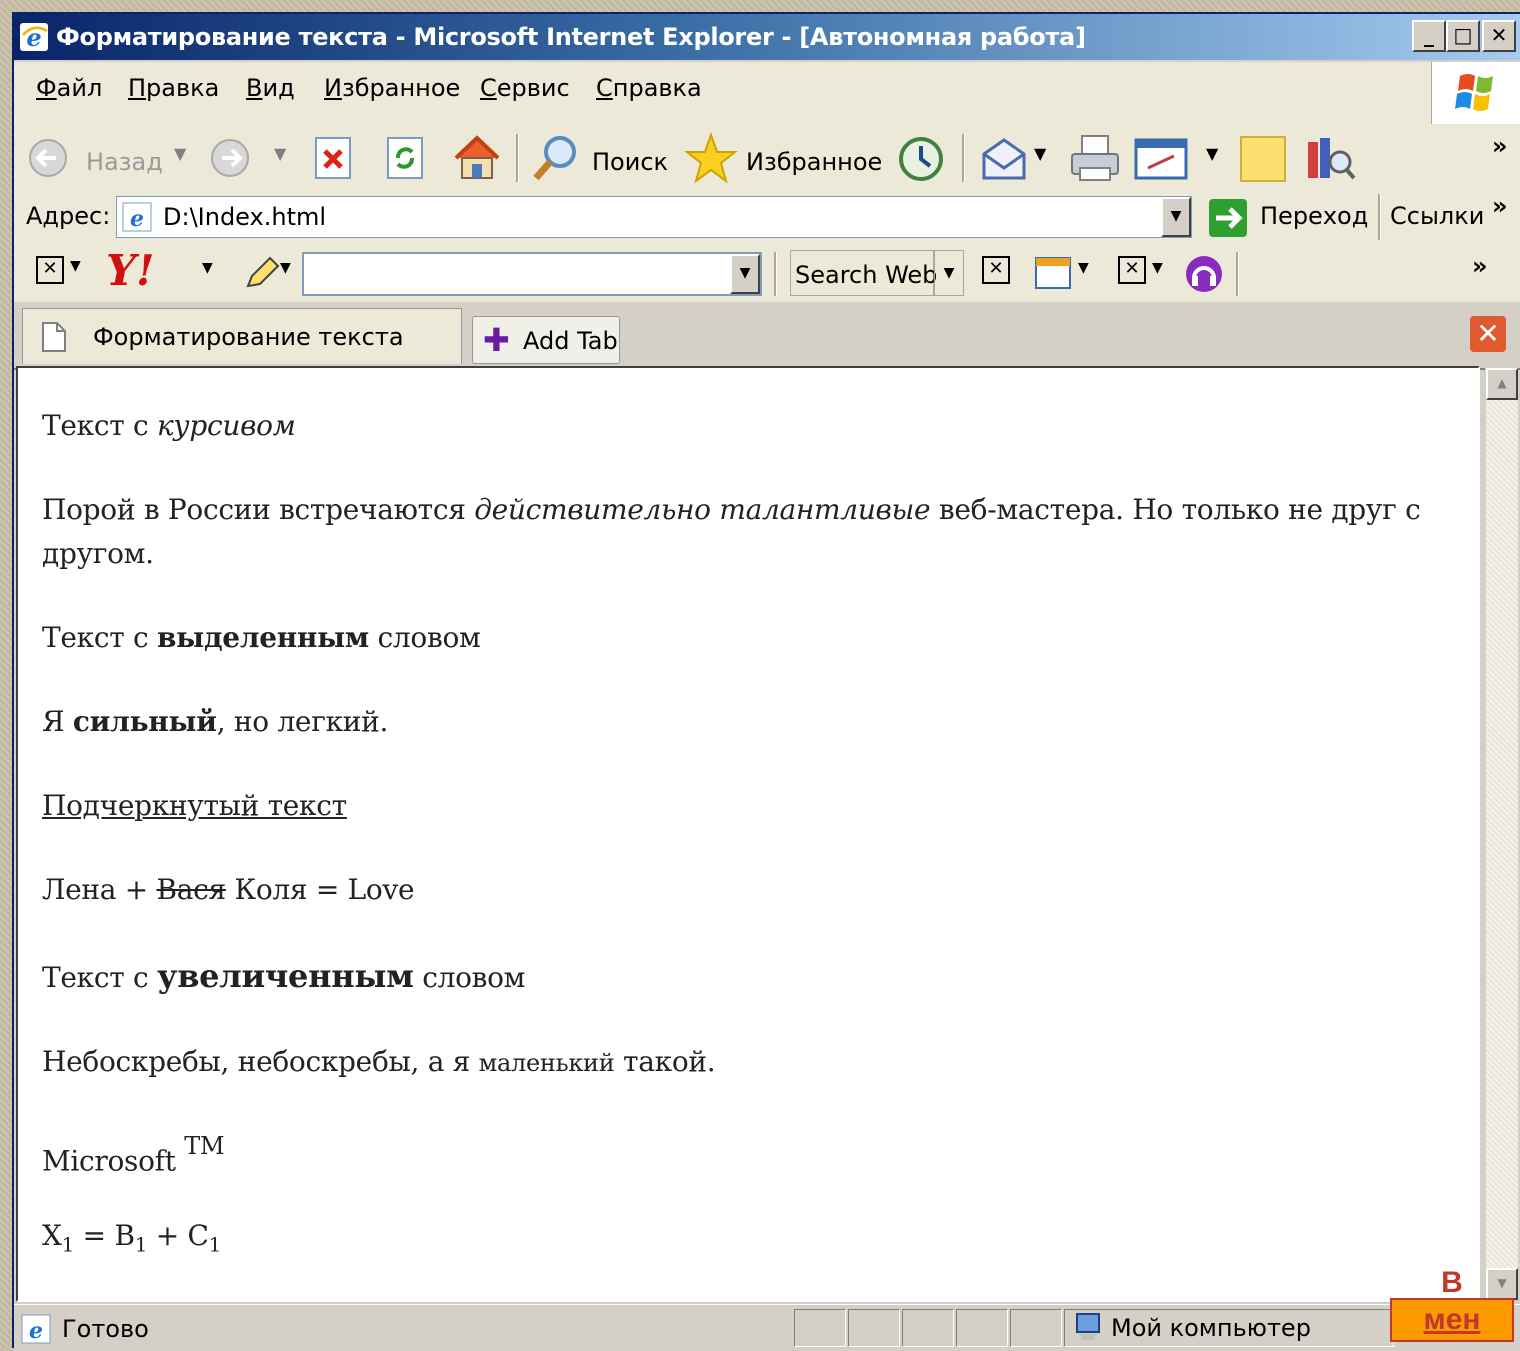  Describe the element at coordinates (1054, 273) in the screenshot. I see `calendar-icon` at that location.